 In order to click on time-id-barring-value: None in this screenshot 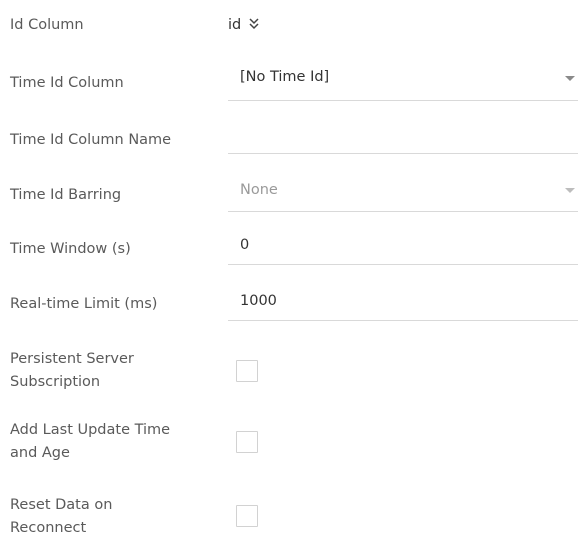, I will do `click(259, 190)`.